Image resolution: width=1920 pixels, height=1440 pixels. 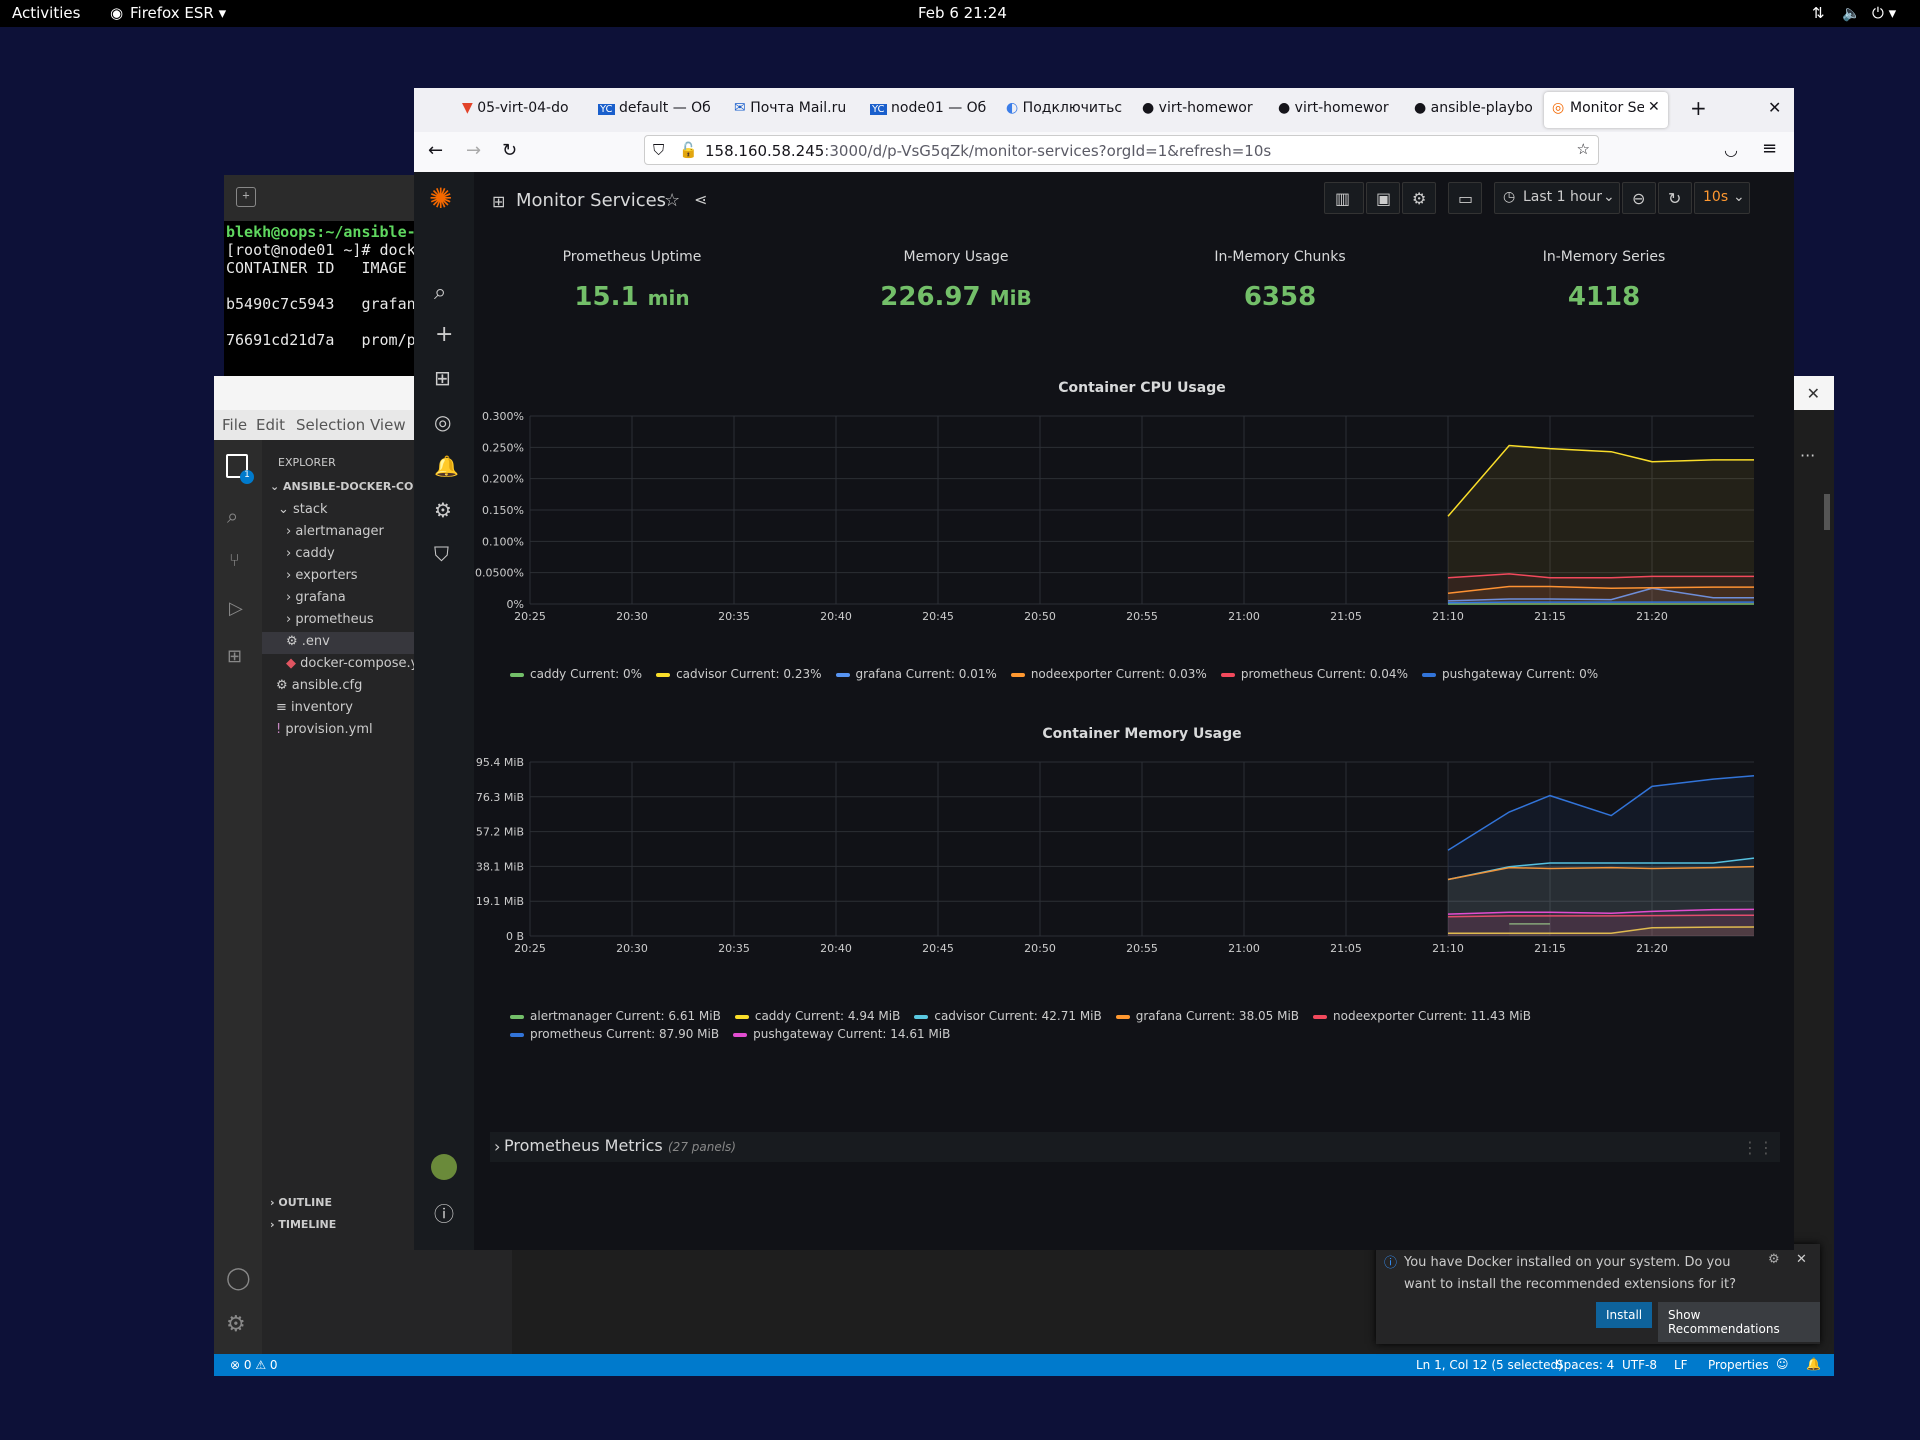 What do you see at coordinates (330, 425) in the screenshot?
I see `menu-selection: Selection` at bounding box center [330, 425].